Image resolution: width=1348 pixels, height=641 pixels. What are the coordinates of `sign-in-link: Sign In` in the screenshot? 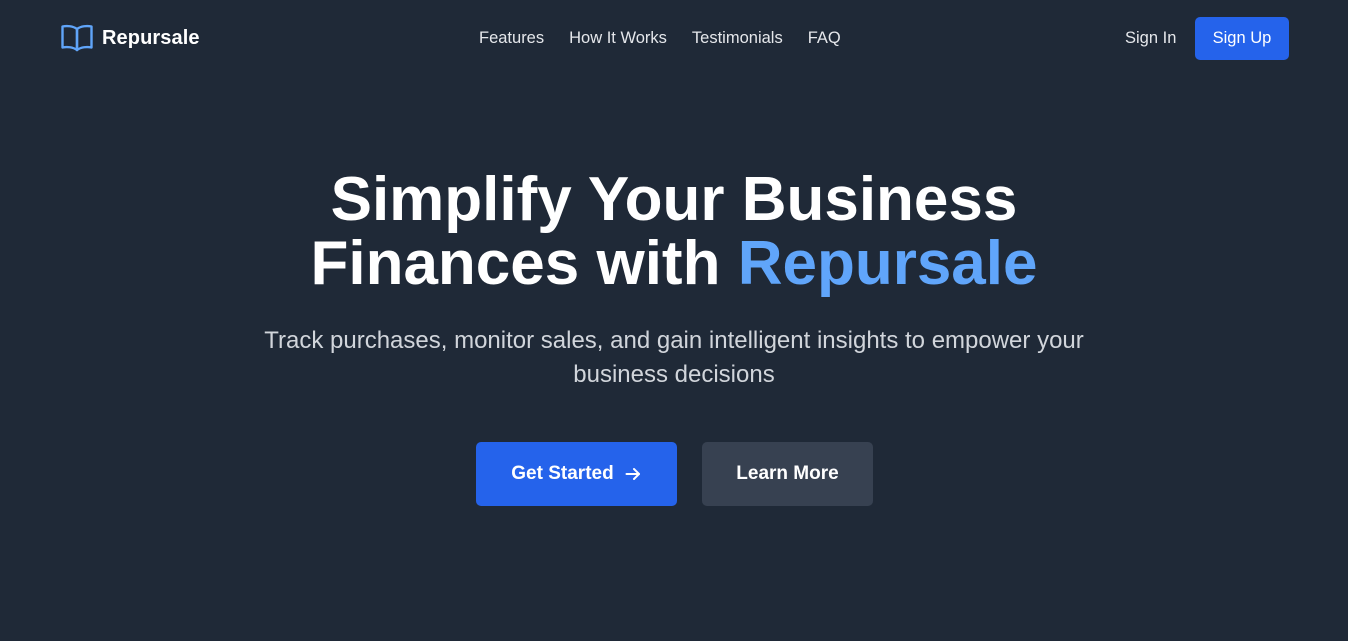 It's located at (1150, 38).